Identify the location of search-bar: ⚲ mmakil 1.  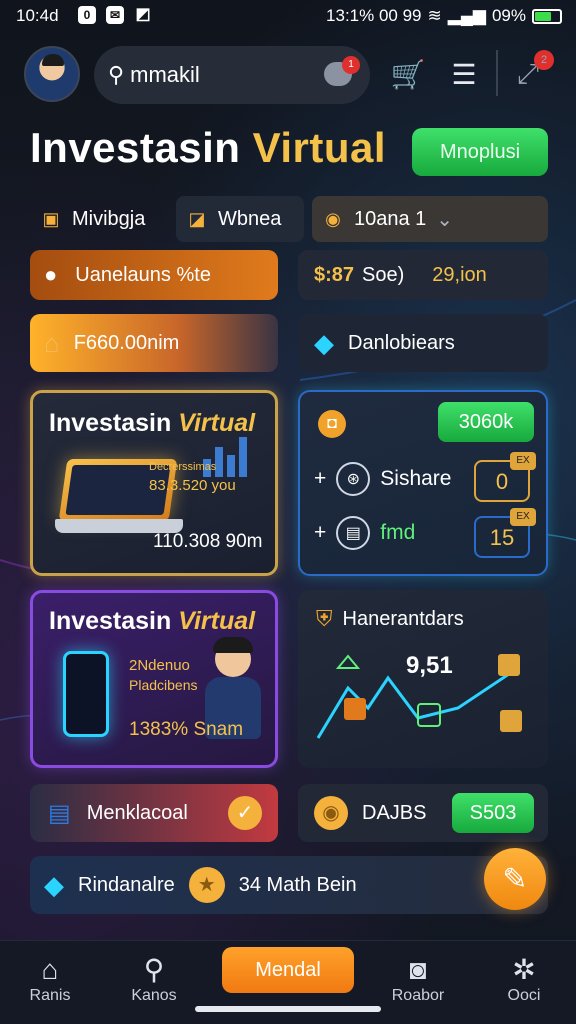
(232, 75).